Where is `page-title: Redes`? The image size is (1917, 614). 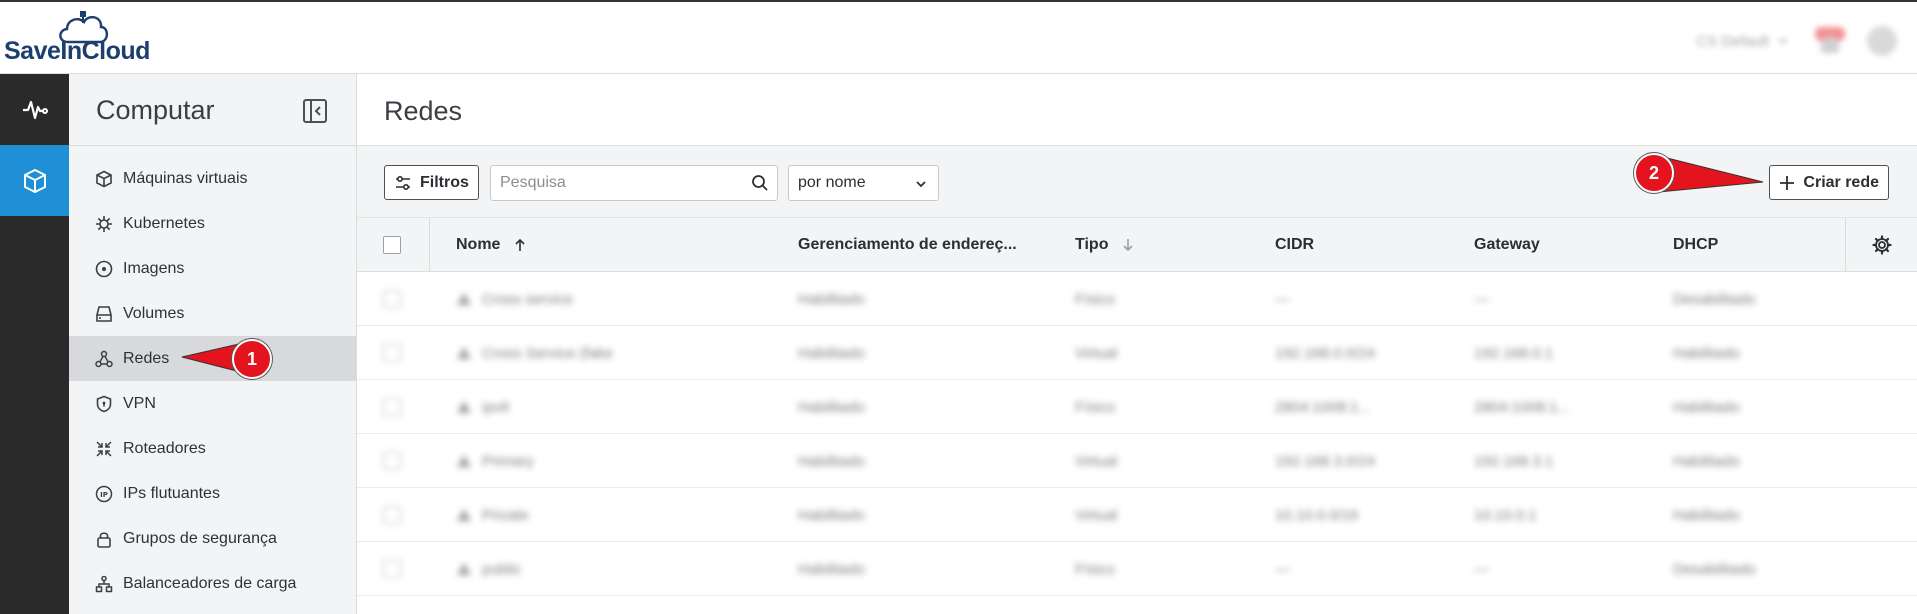
page-title: Redes is located at coordinates (423, 111).